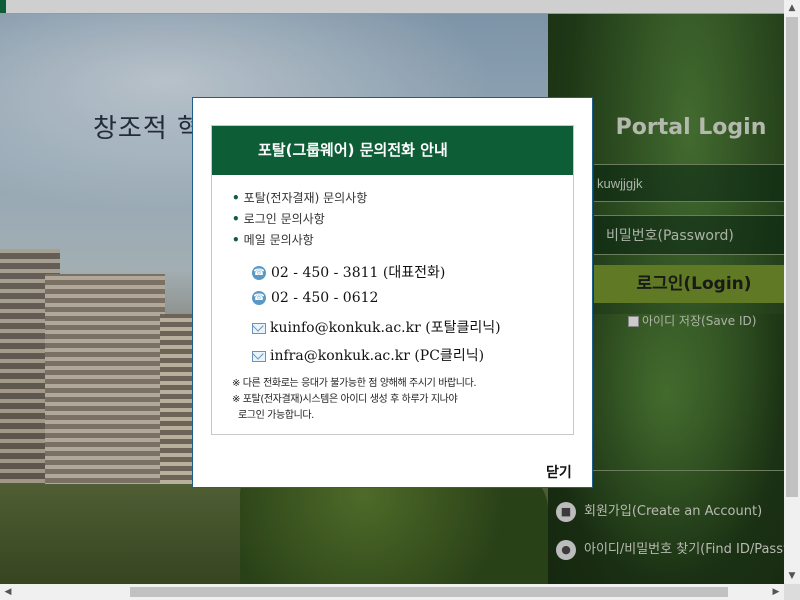 This screenshot has height=600, width=800. I want to click on top-strip-accent, so click(3, 6).